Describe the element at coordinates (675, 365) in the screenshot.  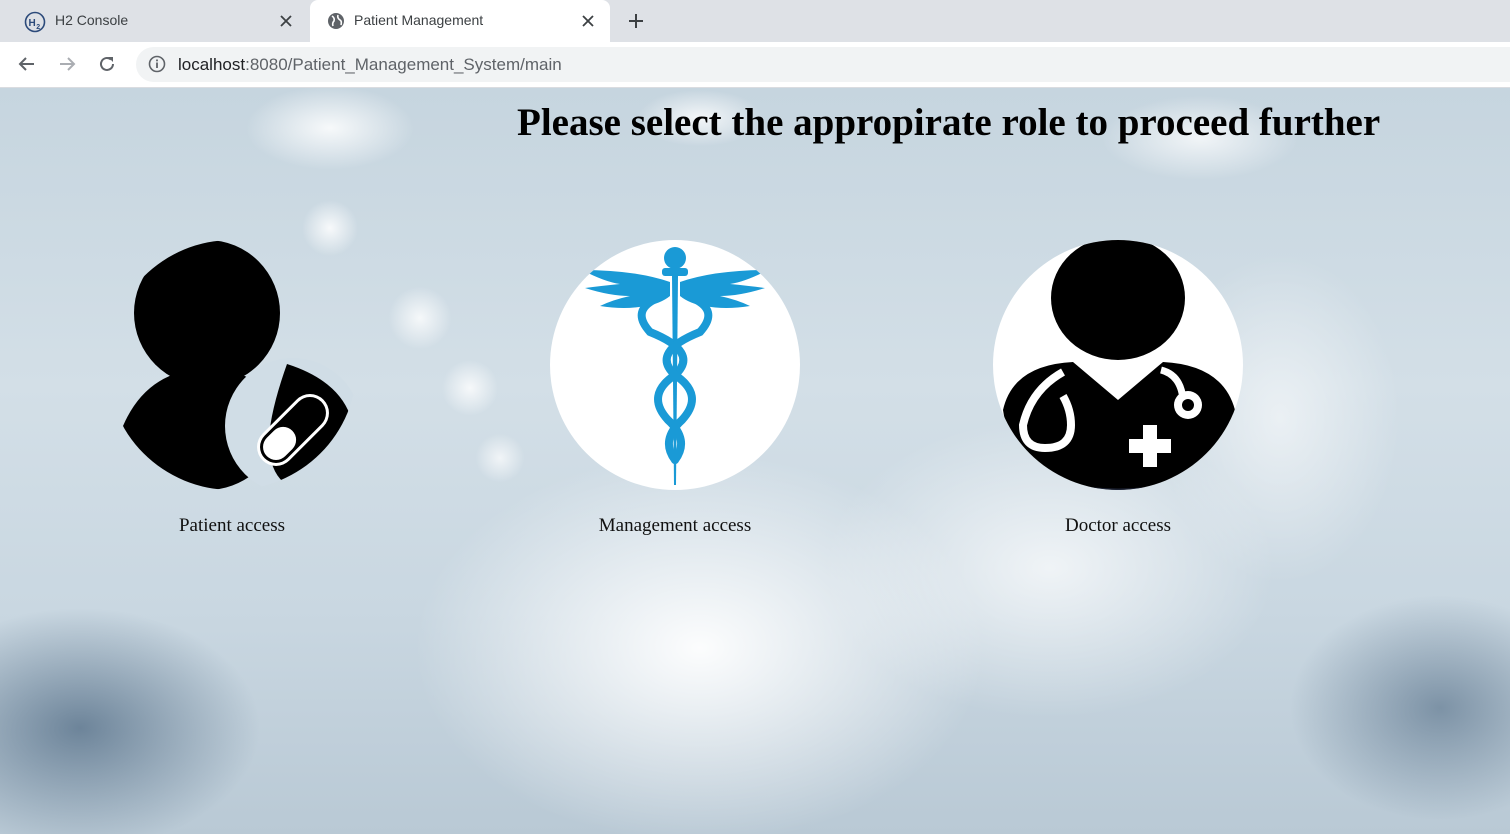
I see `caduceus-icon` at that location.